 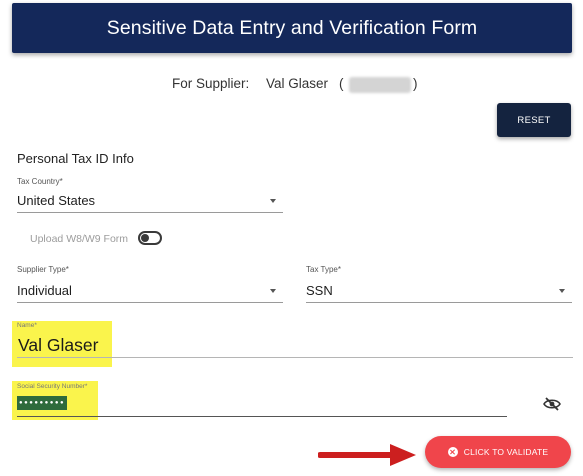 I want to click on name-value: Val Glaser, so click(x=58, y=345).